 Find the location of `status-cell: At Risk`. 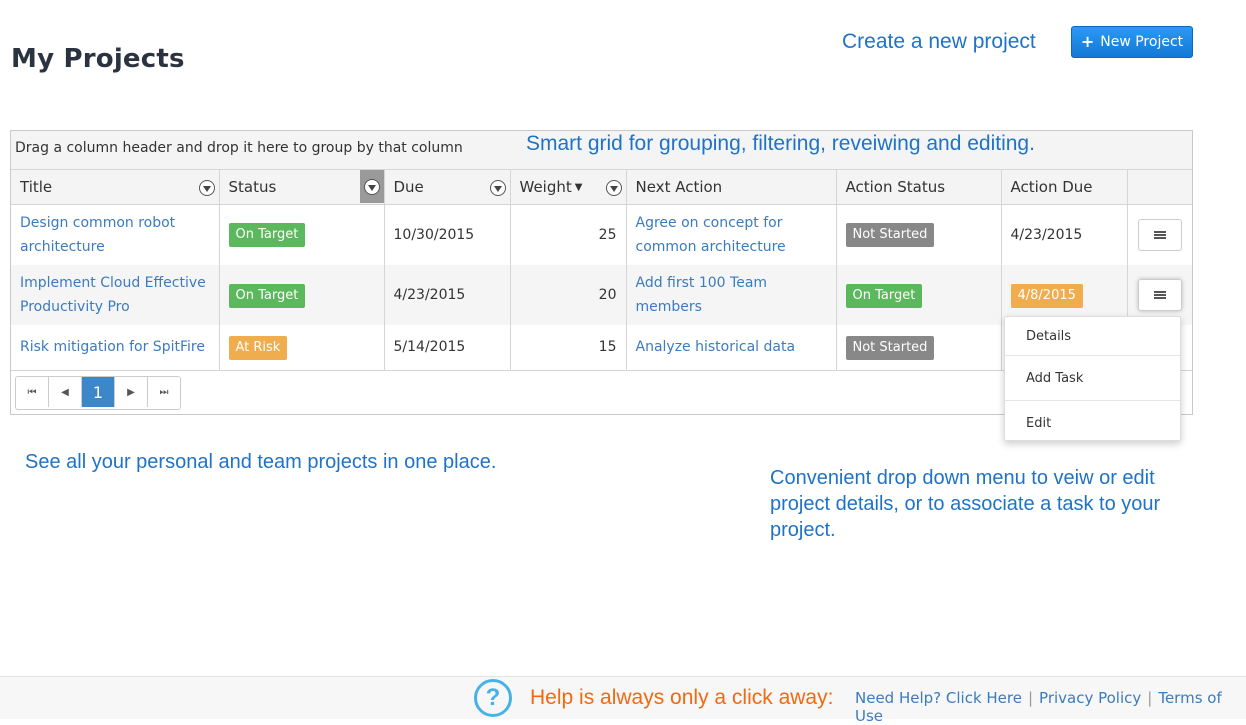

status-cell: At Risk is located at coordinates (302, 347).